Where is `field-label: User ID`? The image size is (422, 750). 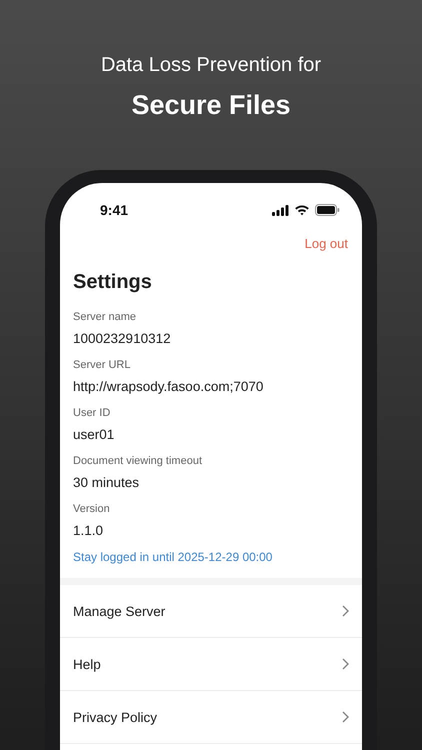
field-label: User ID is located at coordinates (92, 413).